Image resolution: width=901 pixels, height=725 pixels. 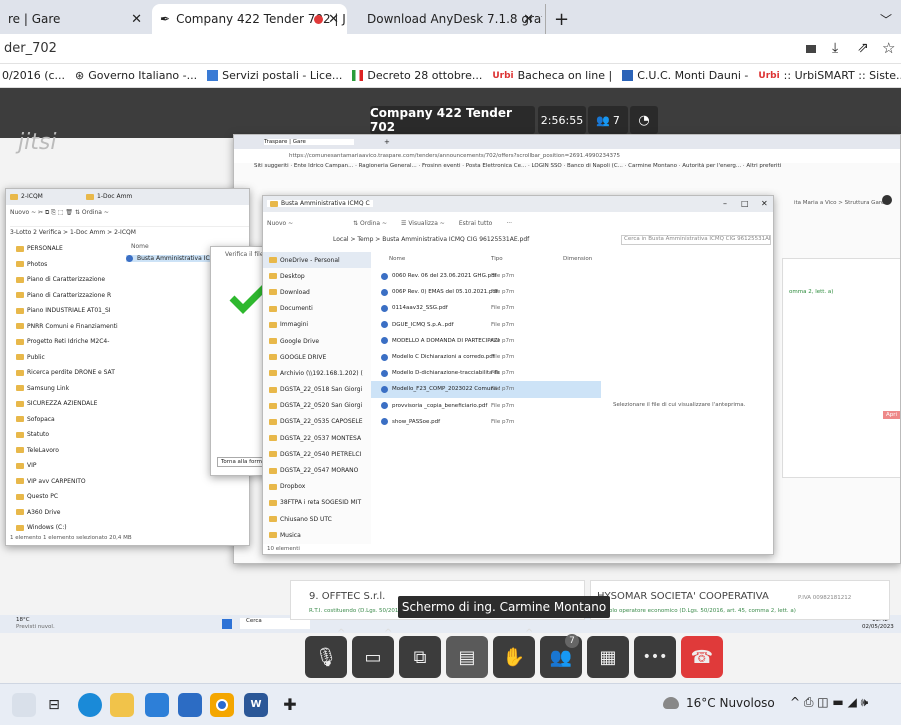 What do you see at coordinates (140, 246) in the screenshot?
I see `explorer1-column-name: Nome` at bounding box center [140, 246].